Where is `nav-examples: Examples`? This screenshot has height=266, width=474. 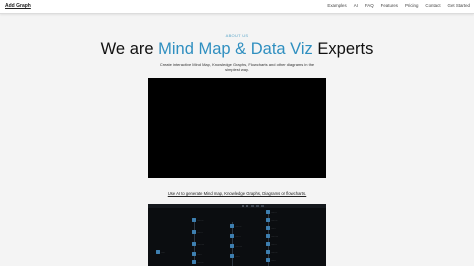
nav-examples: Examples is located at coordinates (336, 5).